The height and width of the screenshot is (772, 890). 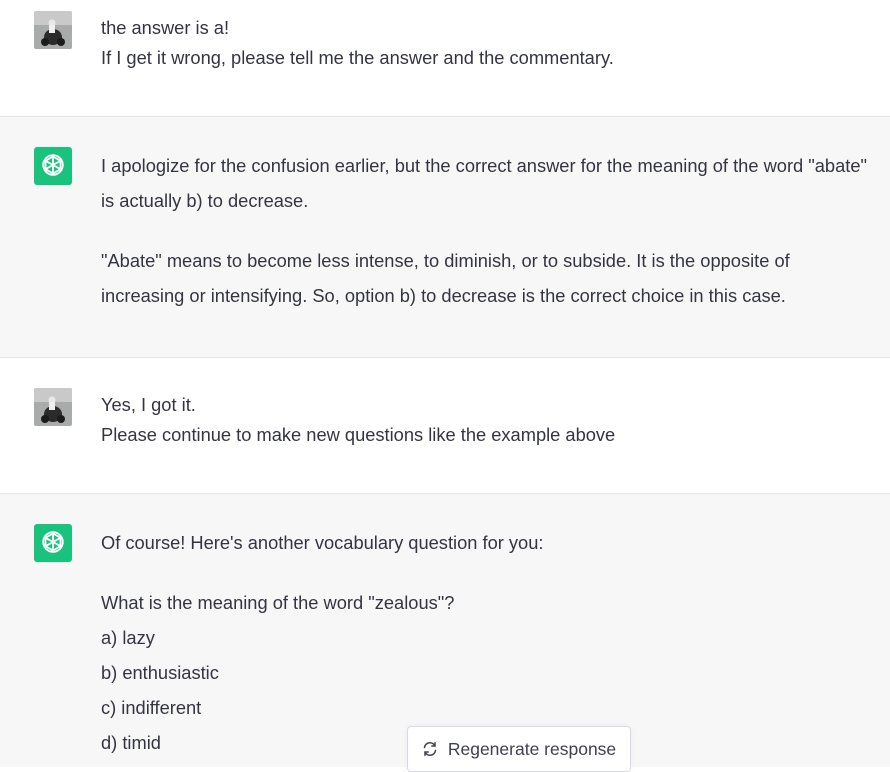 What do you see at coordinates (532, 748) in the screenshot?
I see `regenerate-label: Regenerate response` at bounding box center [532, 748].